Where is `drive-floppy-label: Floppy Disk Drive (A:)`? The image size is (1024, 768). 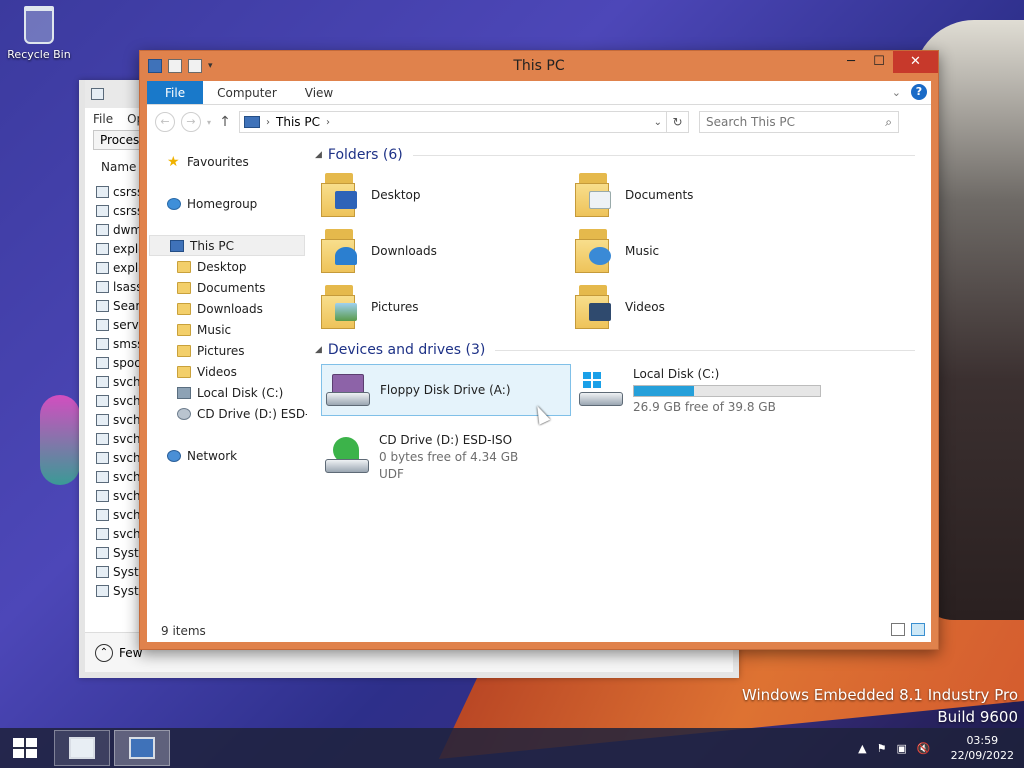
drive-floppy-label: Floppy Disk Drive (A:) is located at coordinates (445, 390).